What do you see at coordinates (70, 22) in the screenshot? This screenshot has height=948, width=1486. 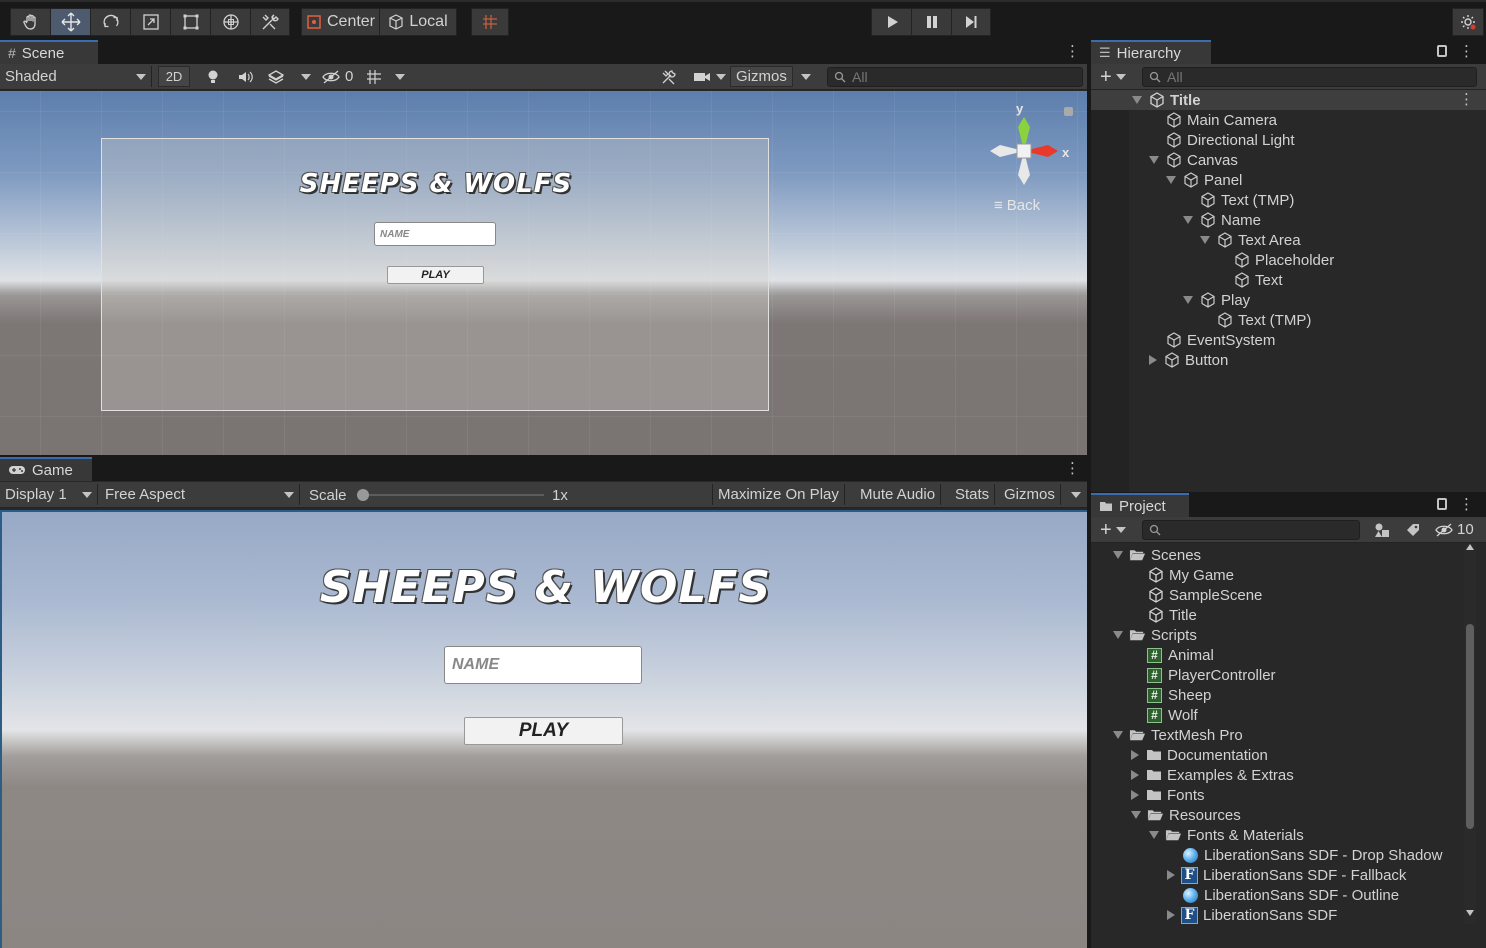 I see `move-tool-icon` at bounding box center [70, 22].